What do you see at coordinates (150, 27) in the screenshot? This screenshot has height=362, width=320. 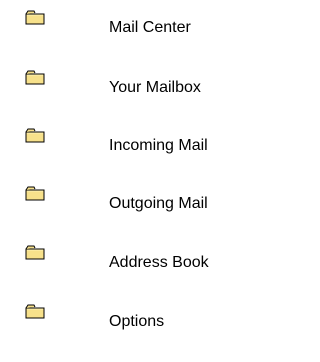 I see `nav-label-mail-center: Mail Center` at bounding box center [150, 27].